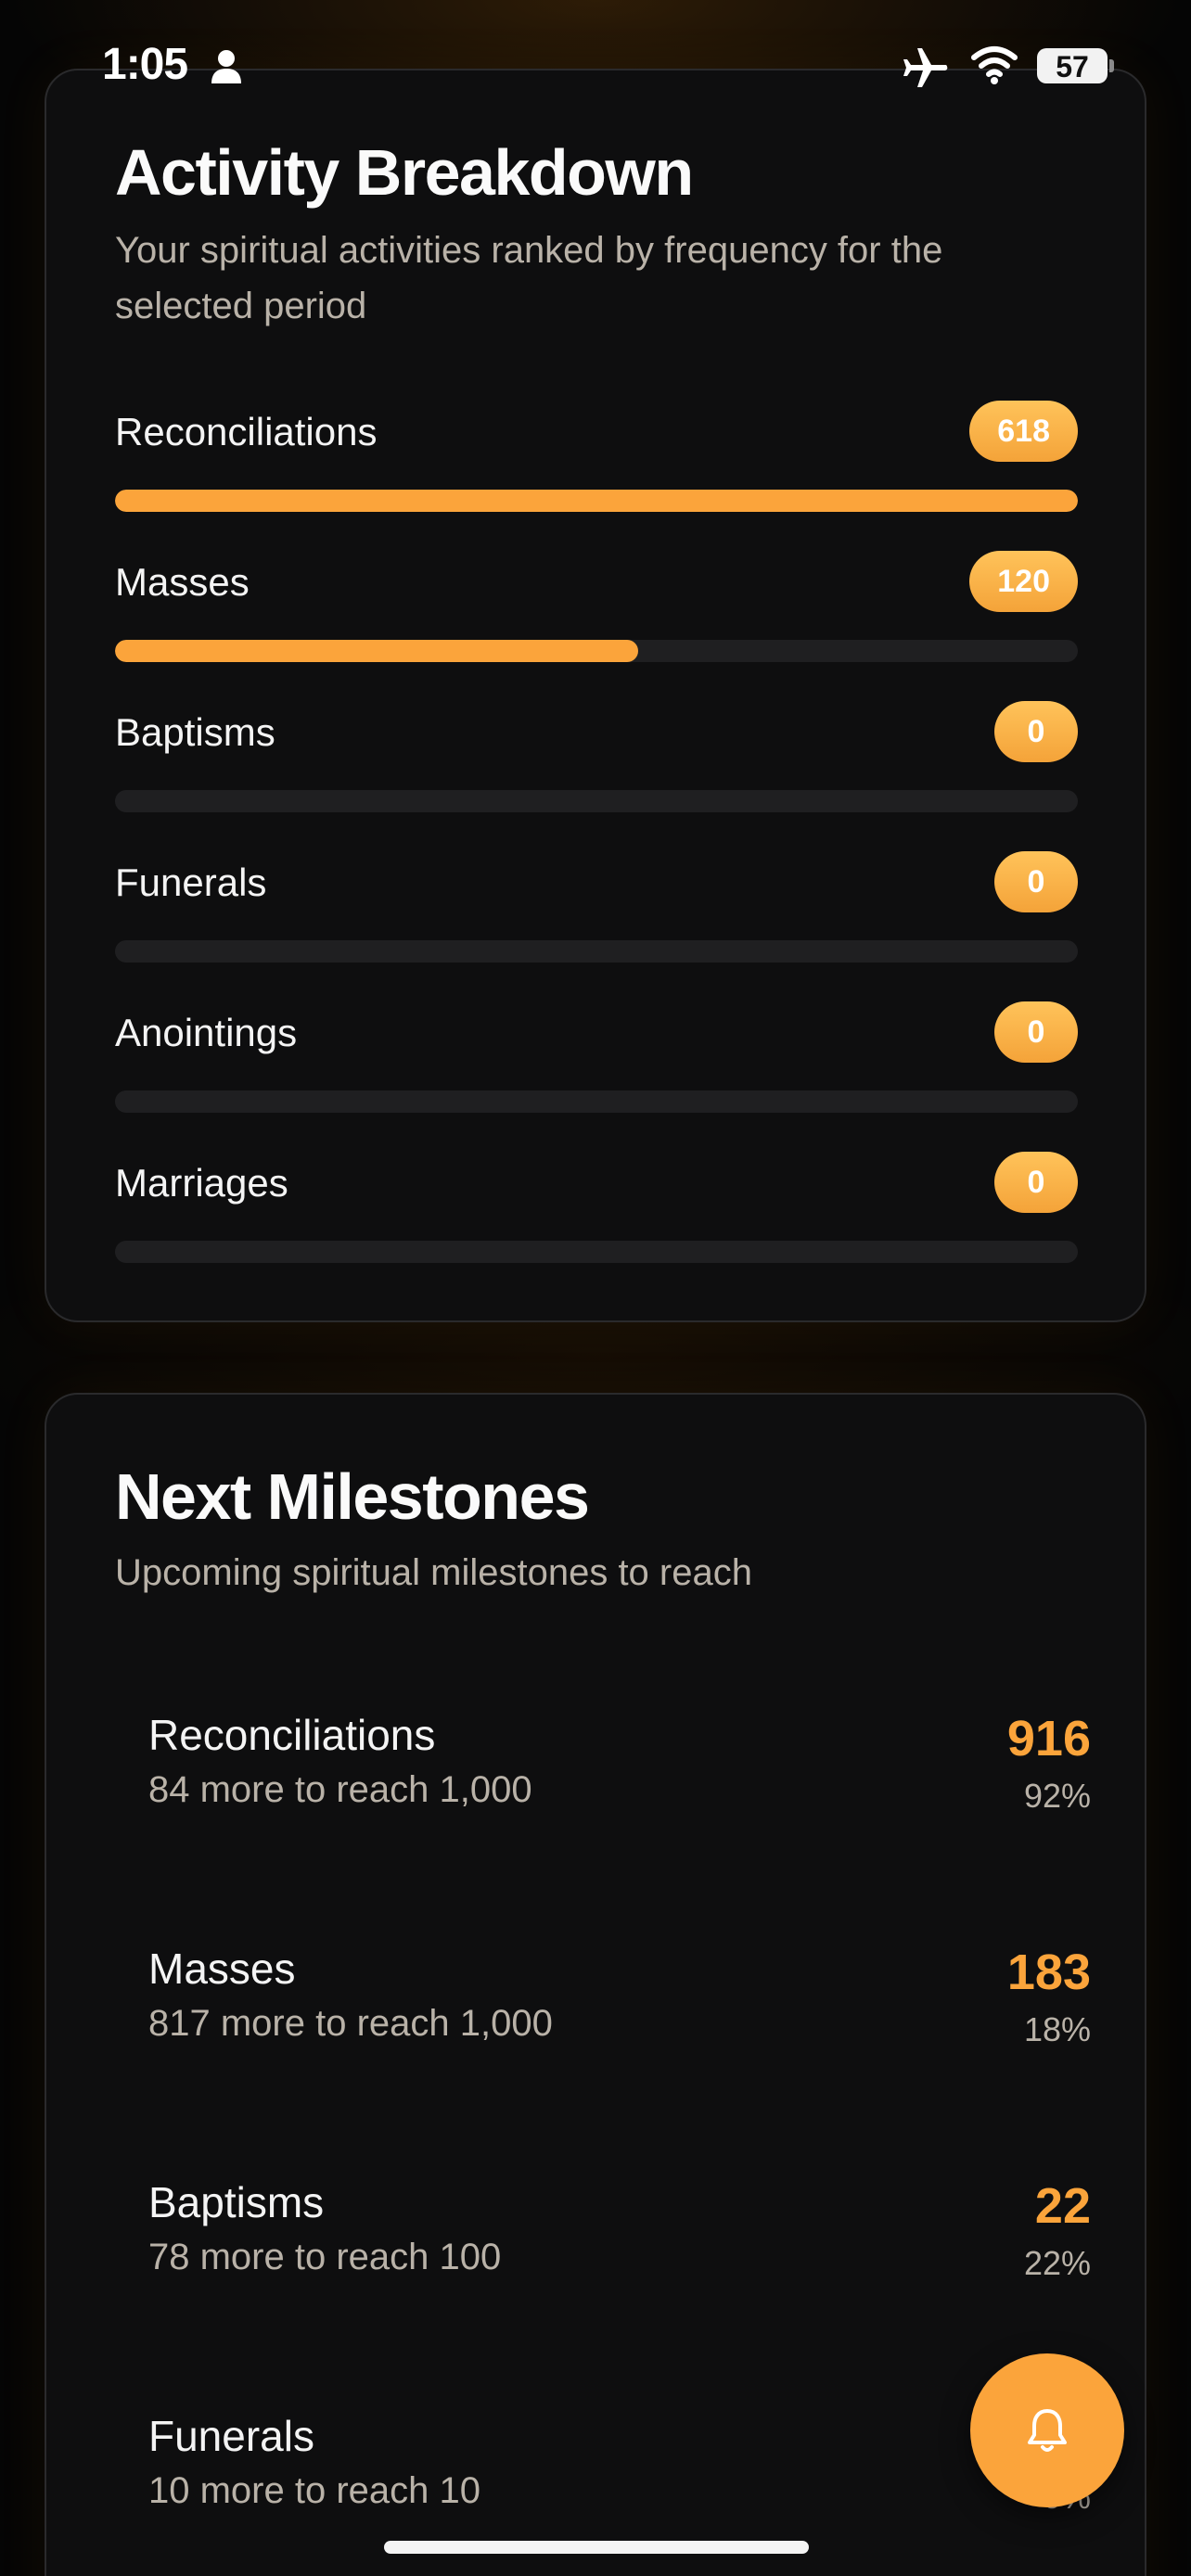 This screenshot has height=2576, width=1191. I want to click on count-badge: 120, so click(1023, 581).